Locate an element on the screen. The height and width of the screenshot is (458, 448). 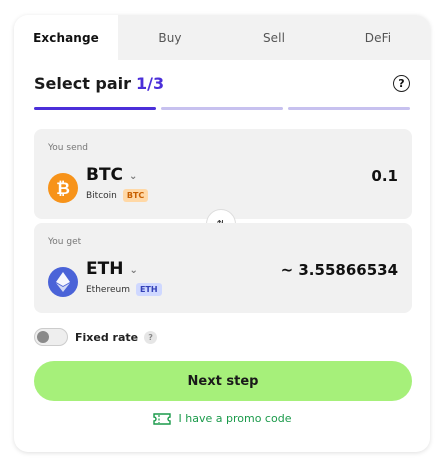
toggle-knob is located at coordinates (43, 337).